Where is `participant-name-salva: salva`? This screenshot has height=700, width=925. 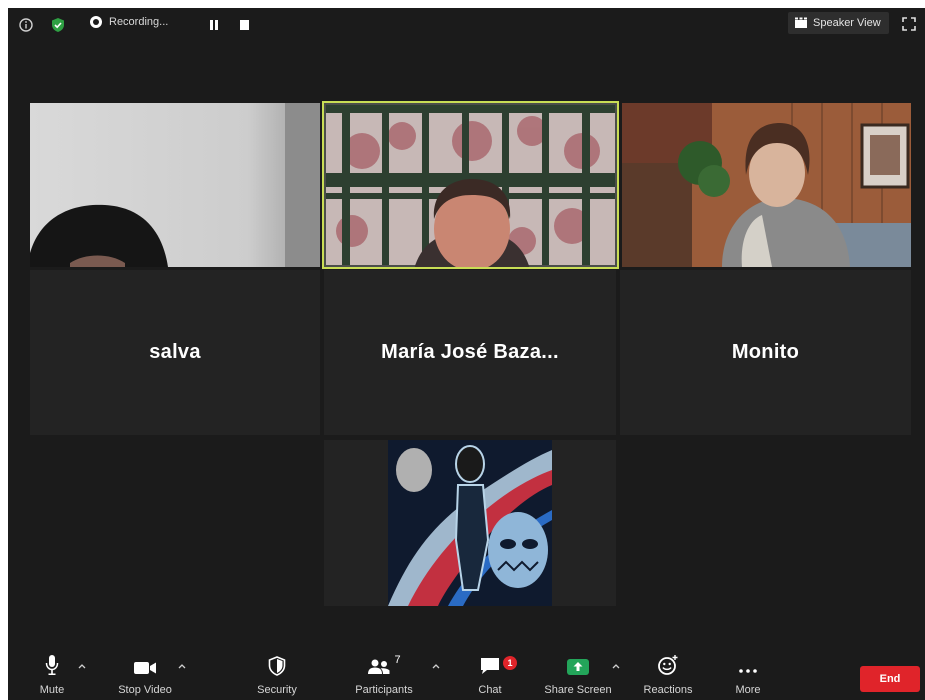 participant-name-salva: salva is located at coordinates (175, 352).